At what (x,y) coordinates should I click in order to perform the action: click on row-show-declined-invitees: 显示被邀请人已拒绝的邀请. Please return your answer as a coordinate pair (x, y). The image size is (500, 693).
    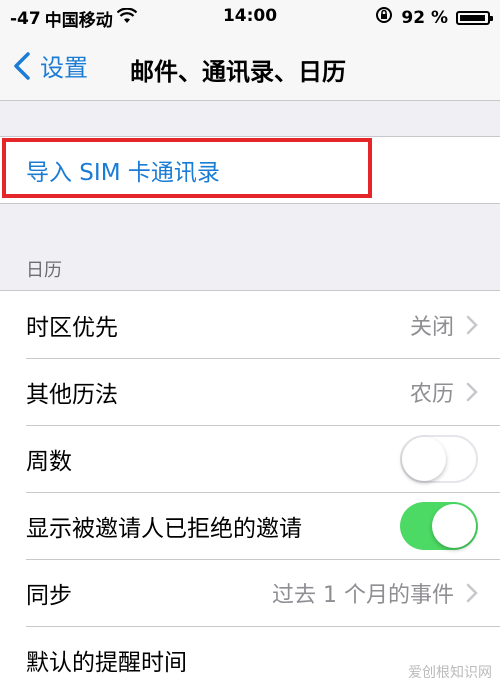
    Looking at the image, I should click on (250, 525).